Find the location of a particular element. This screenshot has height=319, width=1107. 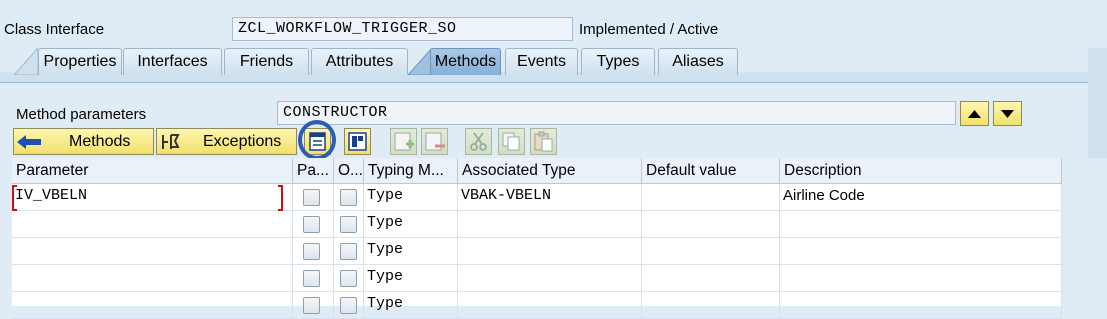

tabstrip-left-edge is located at coordinates (26, 61).